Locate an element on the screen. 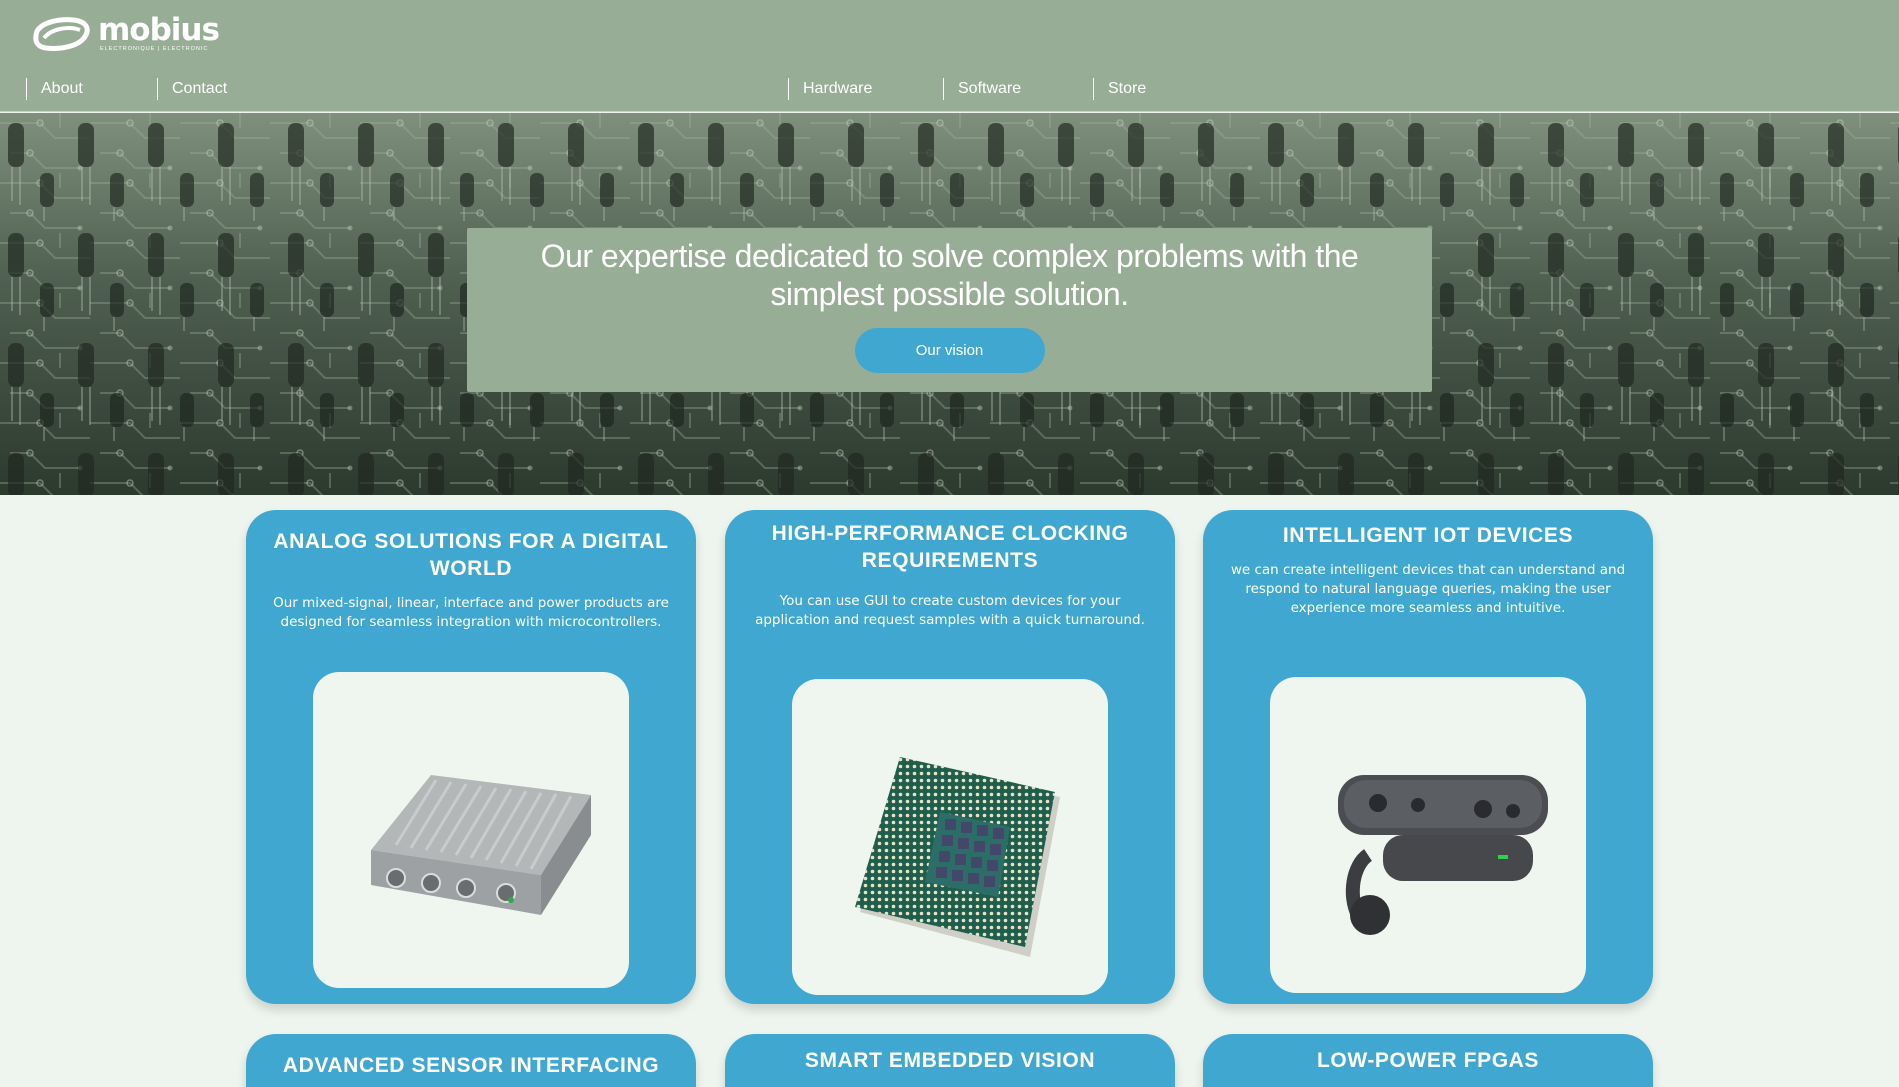 The width and height of the screenshot is (1899, 1087). card-low-power-fpgas: LOW-POWER FPGAS is located at coordinates (1428, 1060).